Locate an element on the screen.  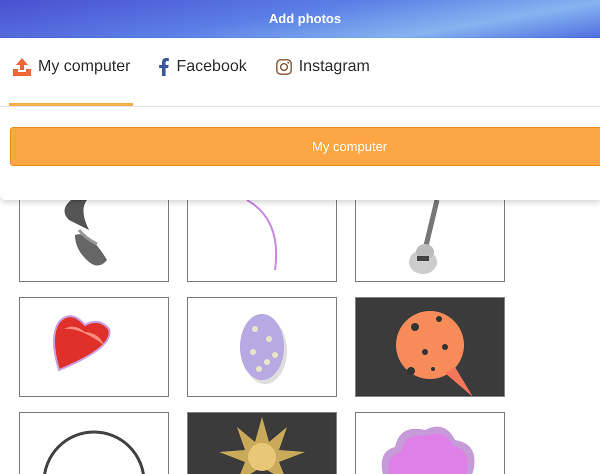
header-title: Add photos is located at coordinates (305, 19).